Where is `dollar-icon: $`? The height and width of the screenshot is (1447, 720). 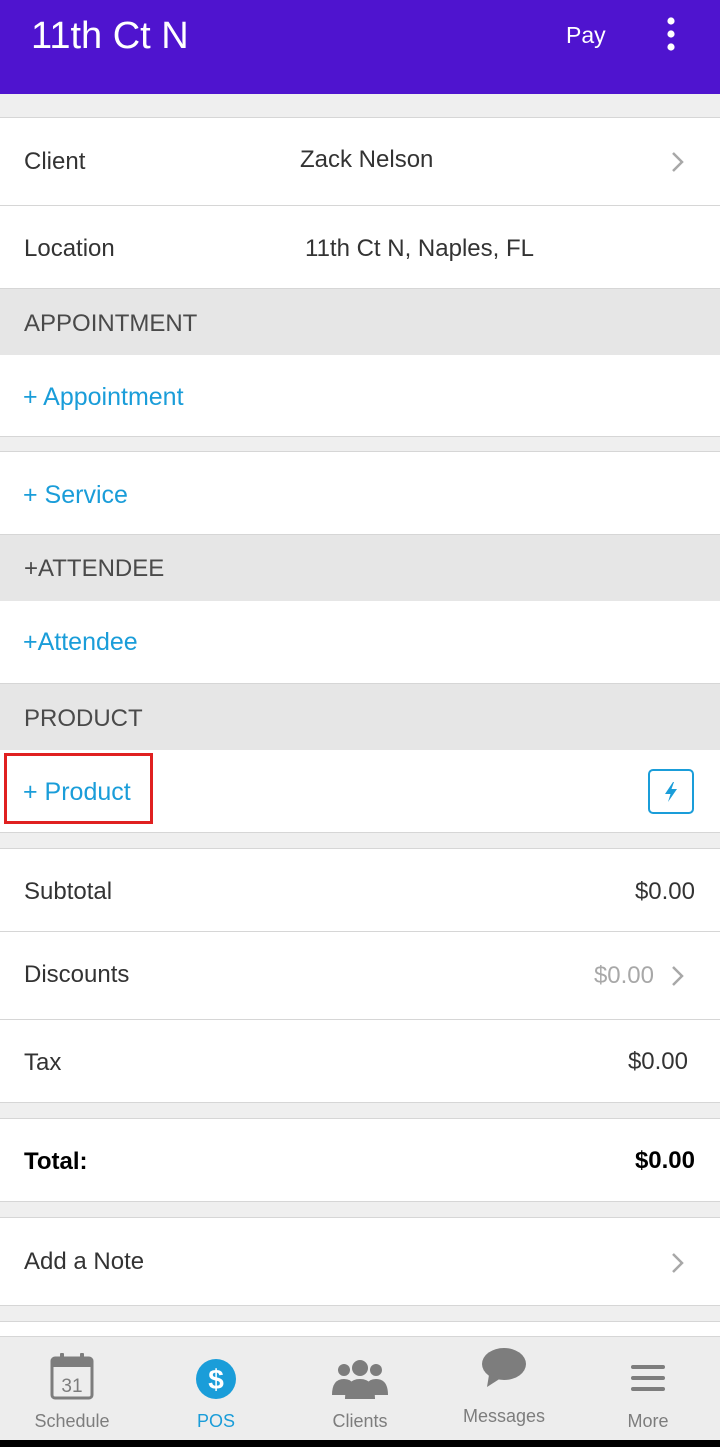
dollar-icon: $ is located at coordinates (216, 1379).